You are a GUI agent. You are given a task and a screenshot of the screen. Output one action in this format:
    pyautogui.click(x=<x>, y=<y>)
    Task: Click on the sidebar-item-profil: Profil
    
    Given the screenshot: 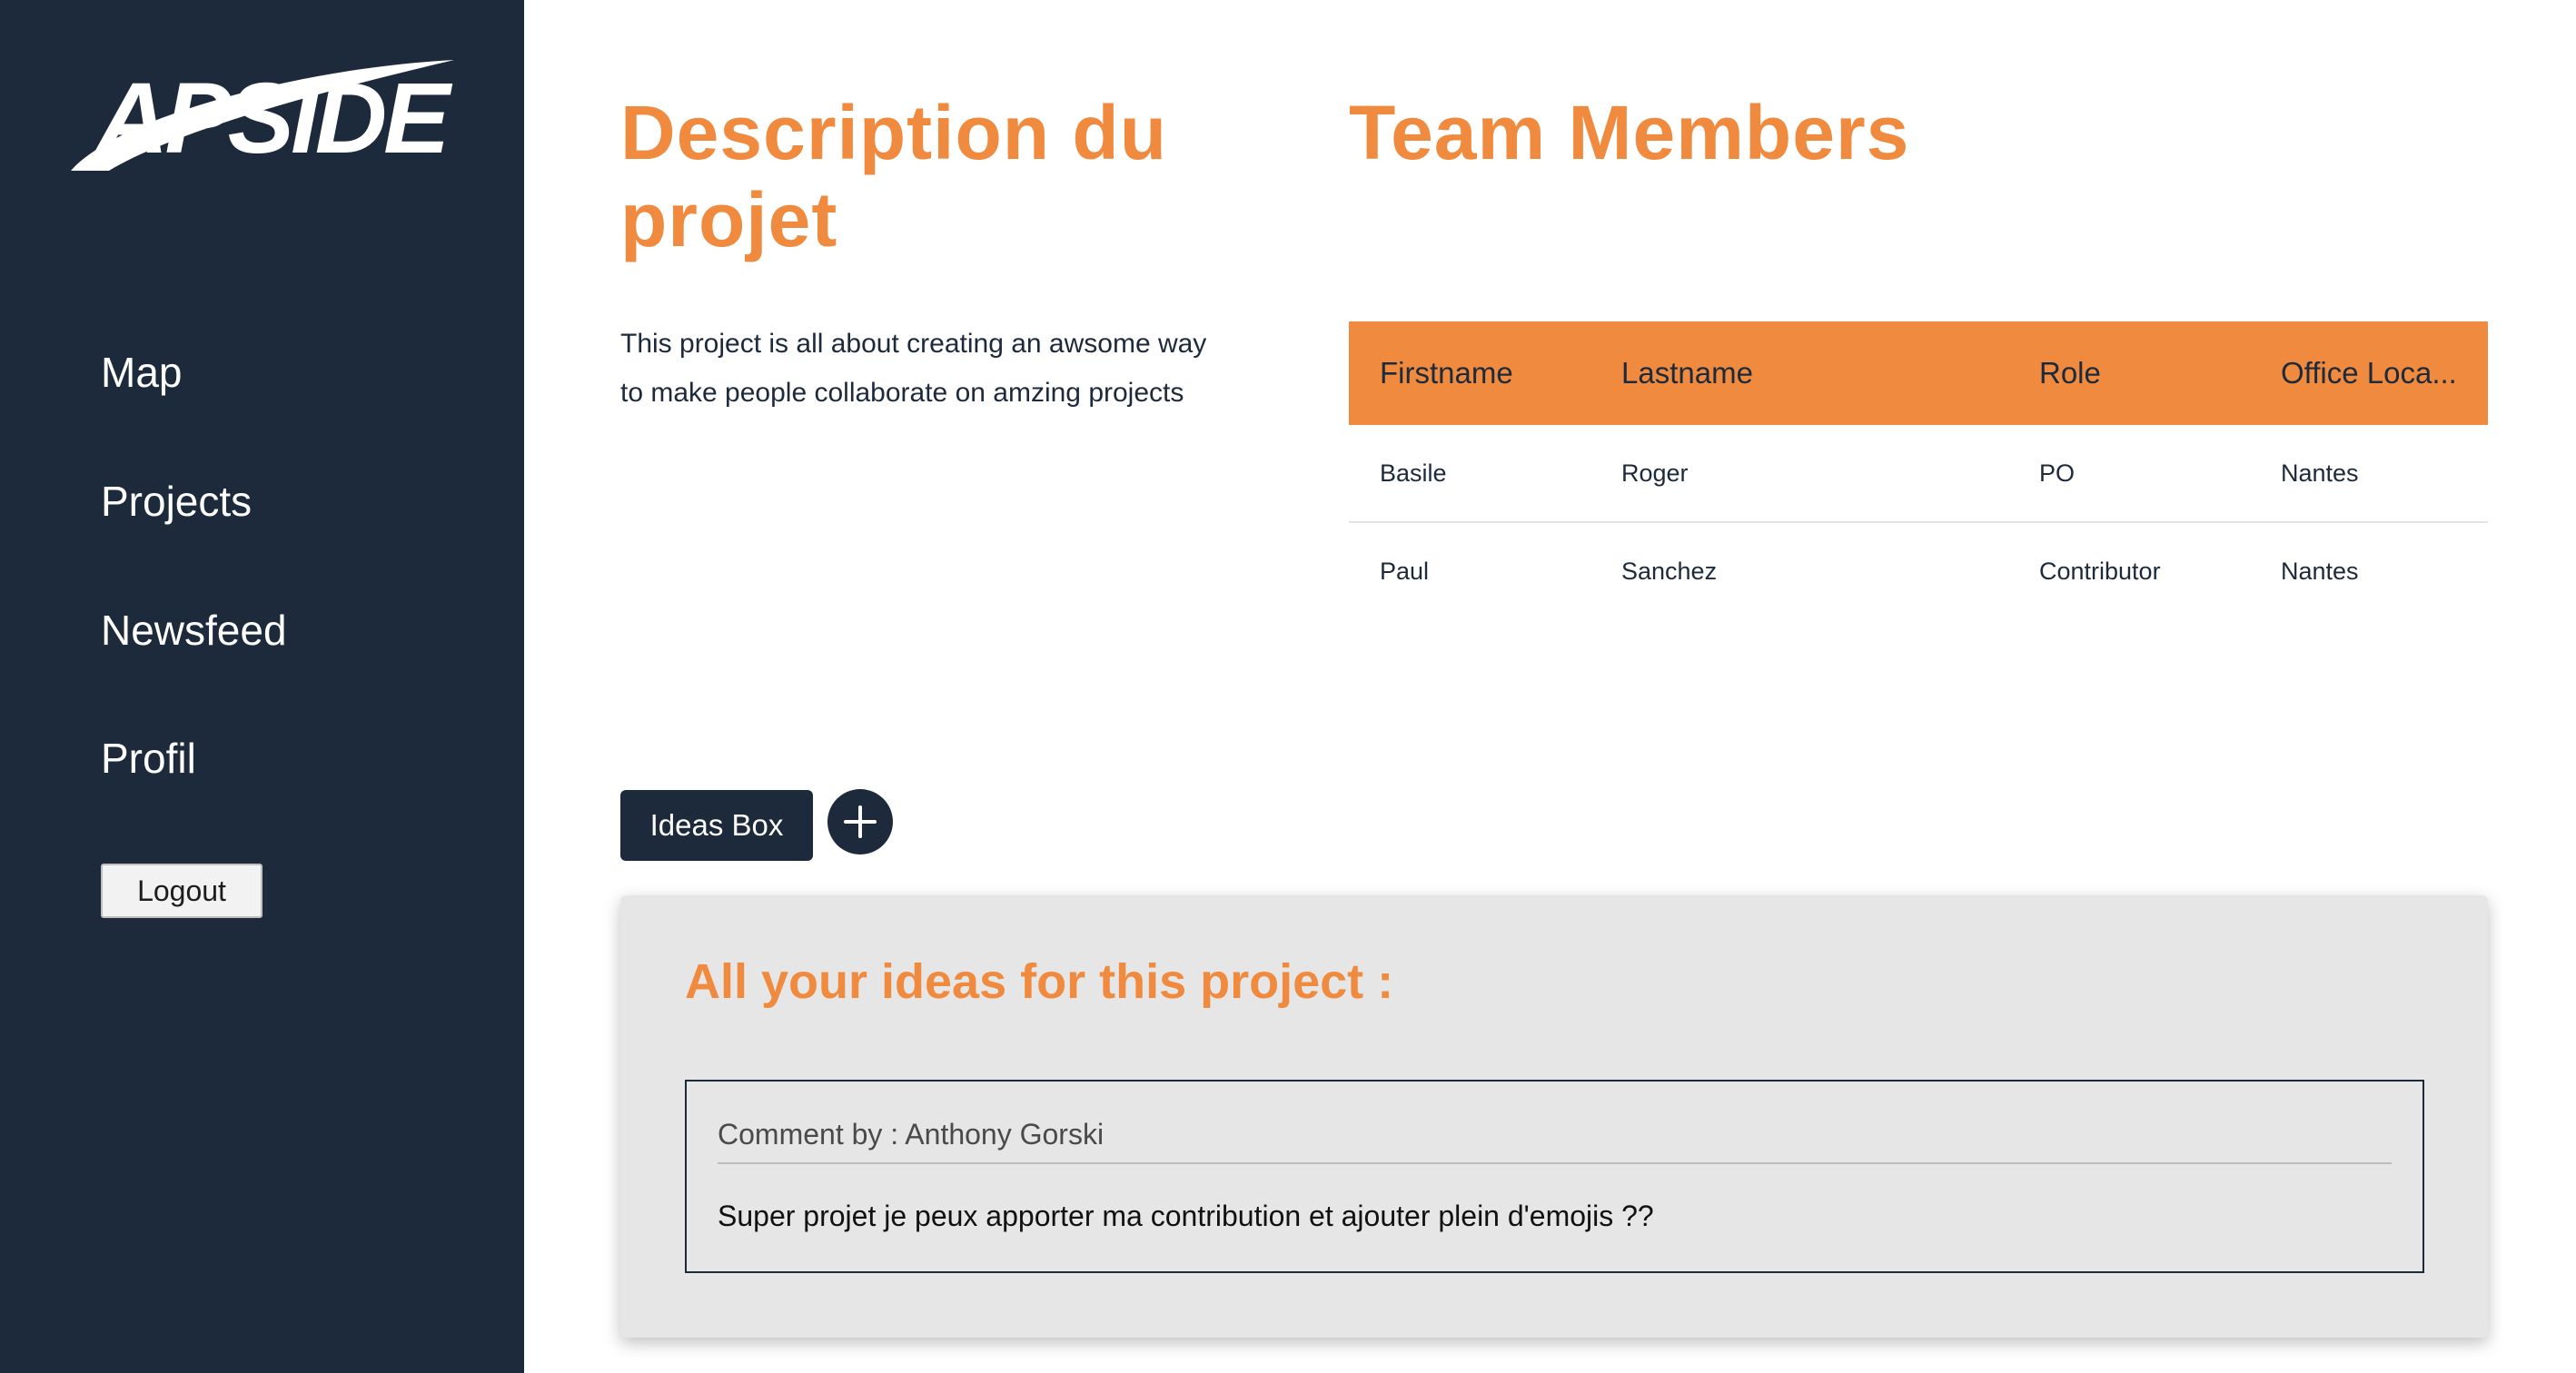 What is the action you would take?
    pyautogui.click(x=148, y=758)
    